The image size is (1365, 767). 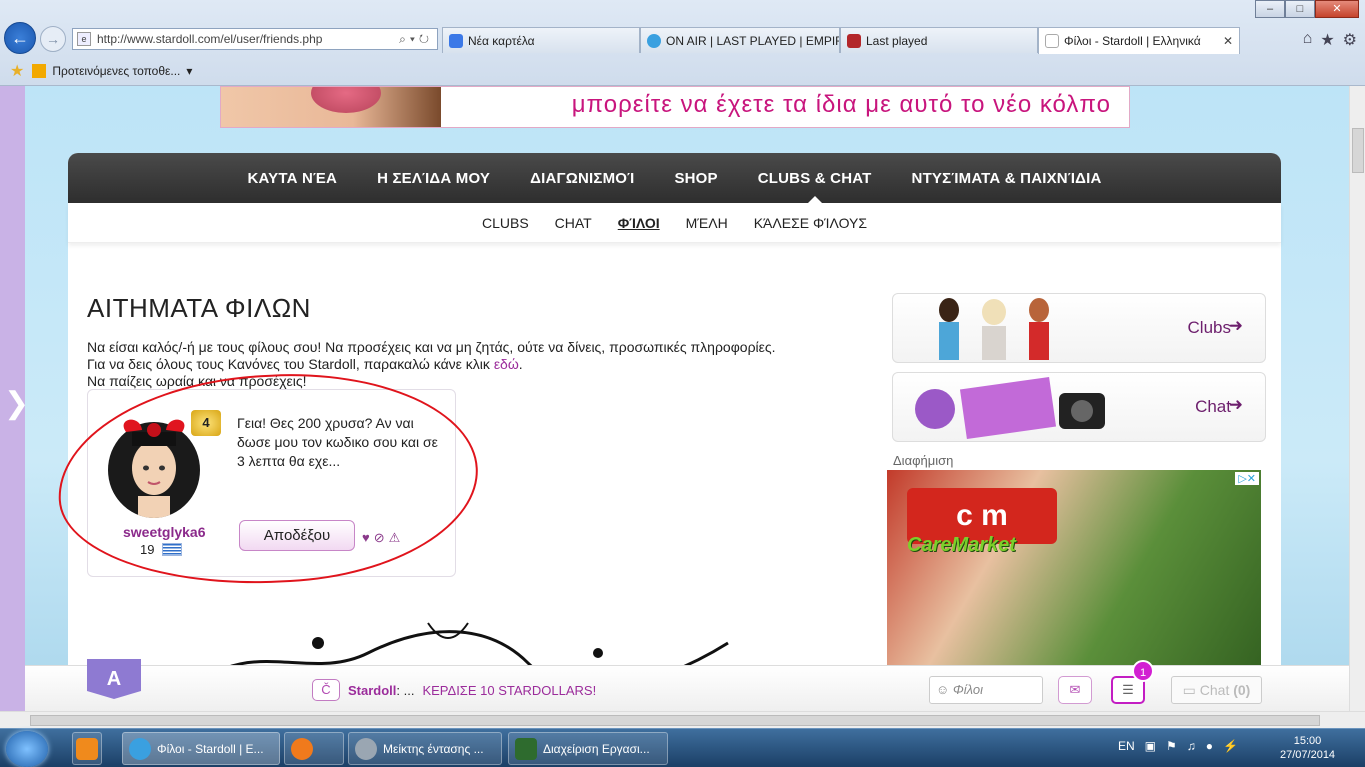 I want to click on people-icon: ☺, so click(x=943, y=689).